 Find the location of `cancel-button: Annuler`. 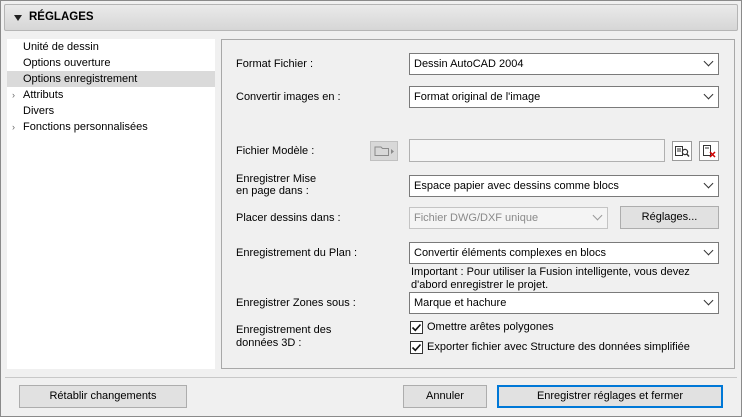

cancel-button: Annuler is located at coordinates (445, 396).